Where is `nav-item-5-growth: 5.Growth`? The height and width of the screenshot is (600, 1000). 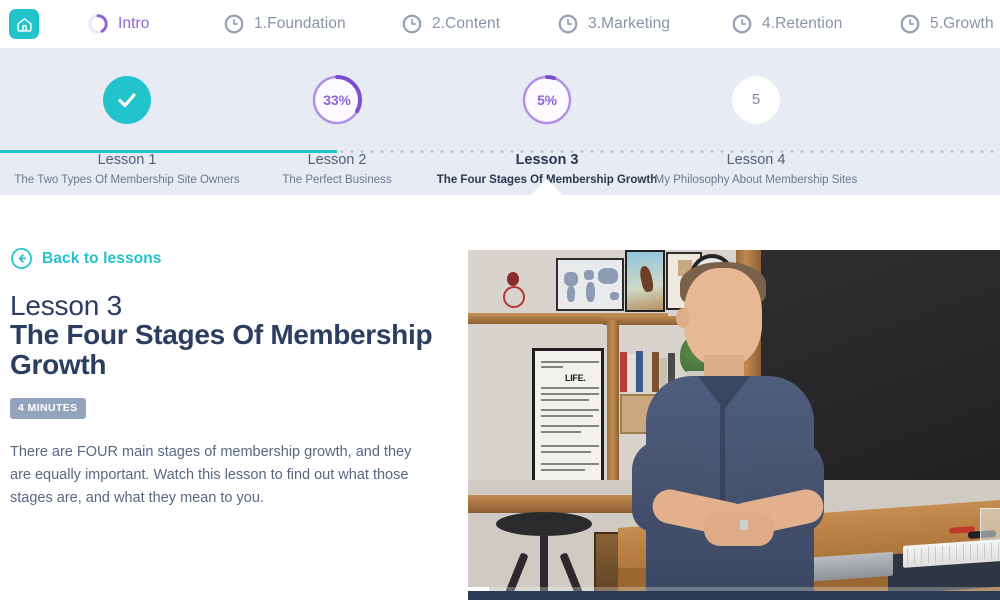
nav-item-5-growth: 5.Growth is located at coordinates (946, 24).